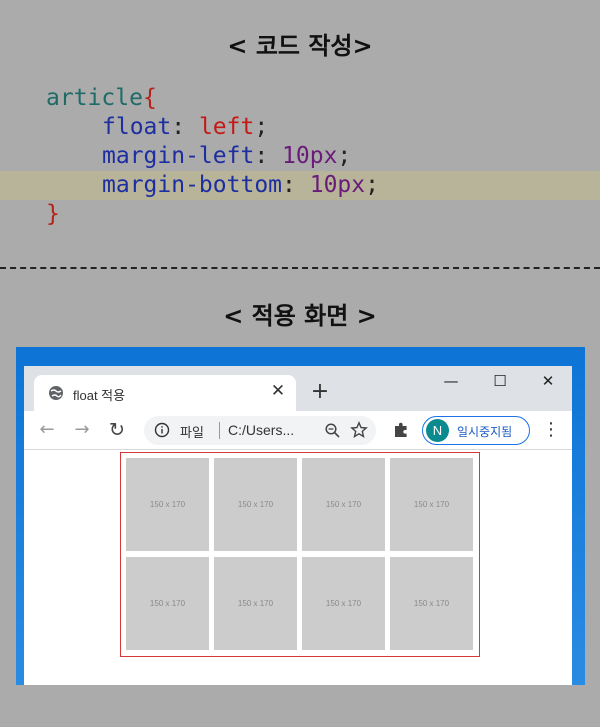 The width and height of the screenshot is (600, 727). Describe the element at coordinates (401, 430) in the screenshot. I see `extension-icon` at that location.